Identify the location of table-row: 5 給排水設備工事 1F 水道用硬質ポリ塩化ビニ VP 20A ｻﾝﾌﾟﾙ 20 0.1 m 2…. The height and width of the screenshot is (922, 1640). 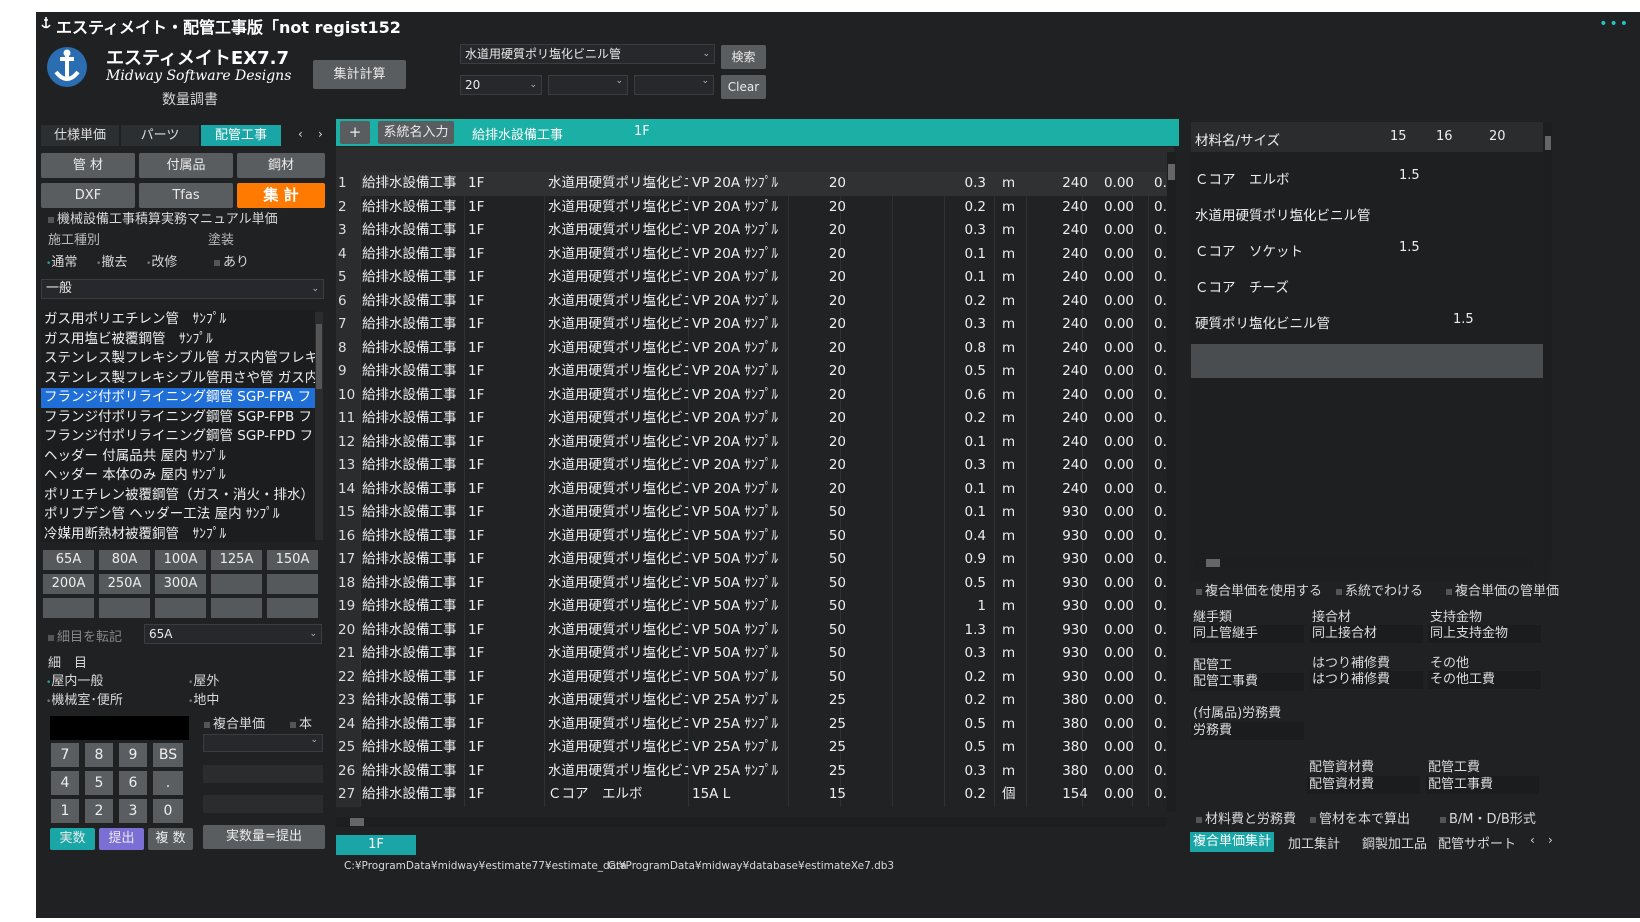
(755, 278).